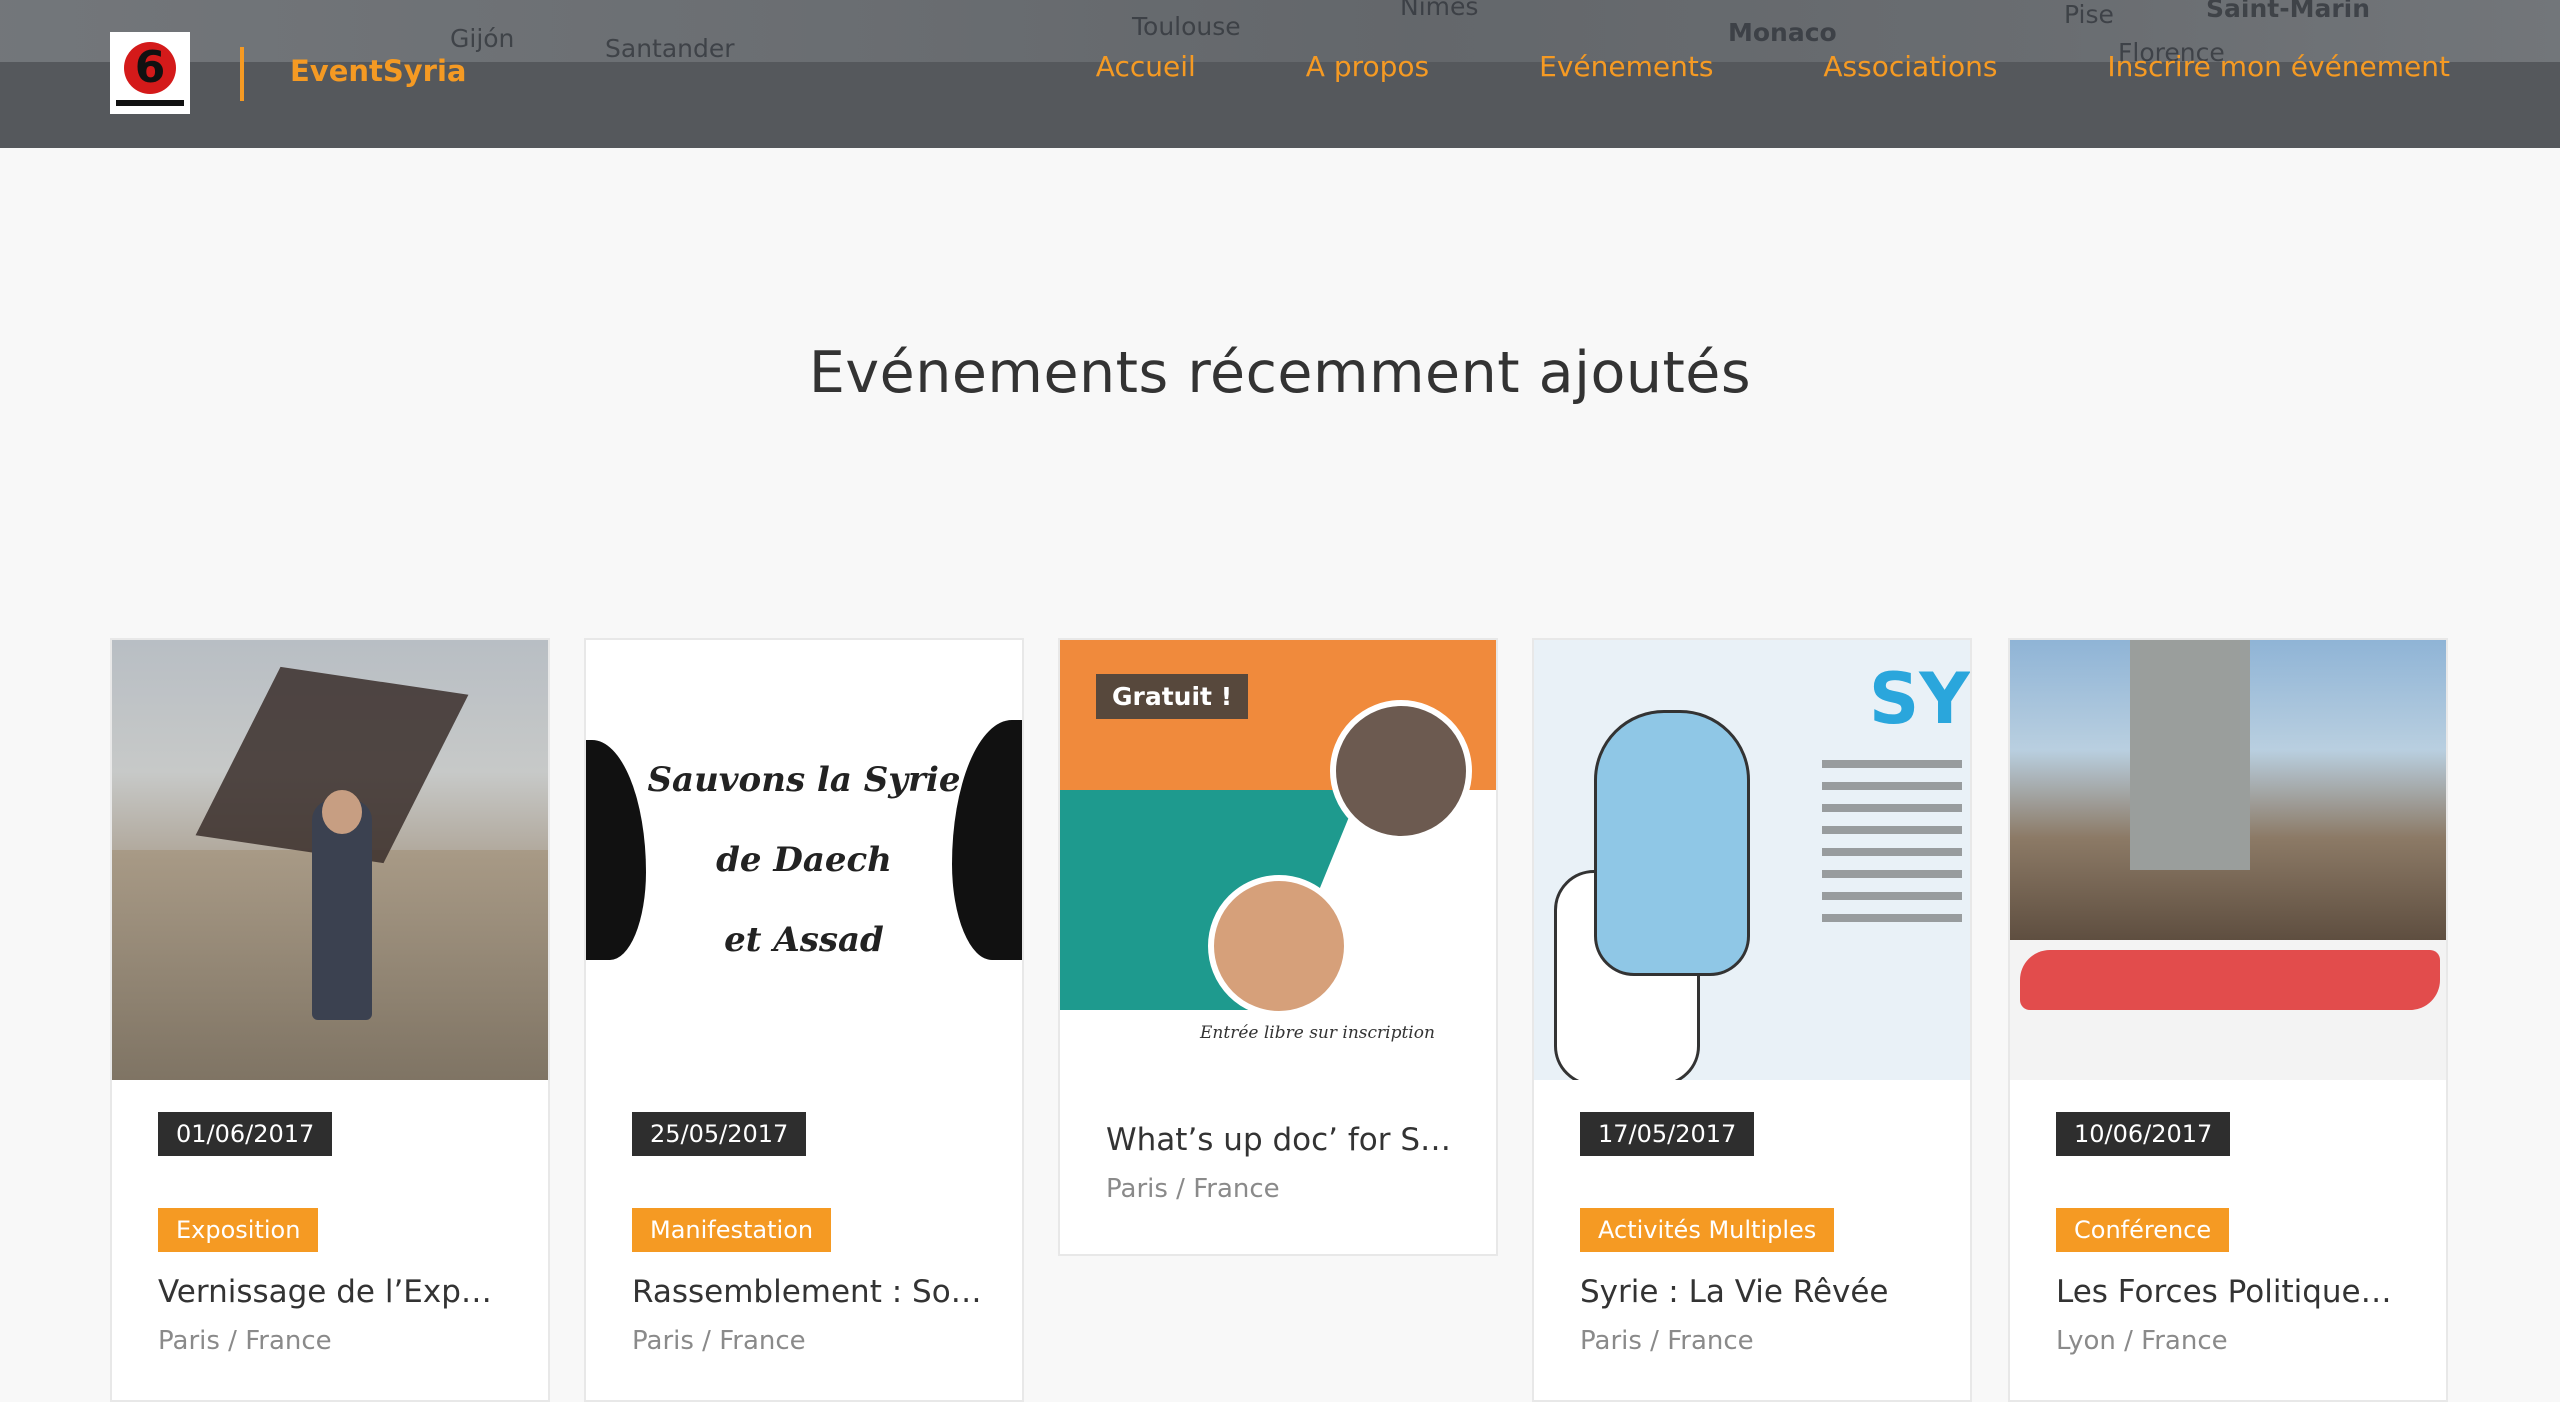  What do you see at coordinates (1146, 66) in the screenshot?
I see `nav-accueil: Accueil` at bounding box center [1146, 66].